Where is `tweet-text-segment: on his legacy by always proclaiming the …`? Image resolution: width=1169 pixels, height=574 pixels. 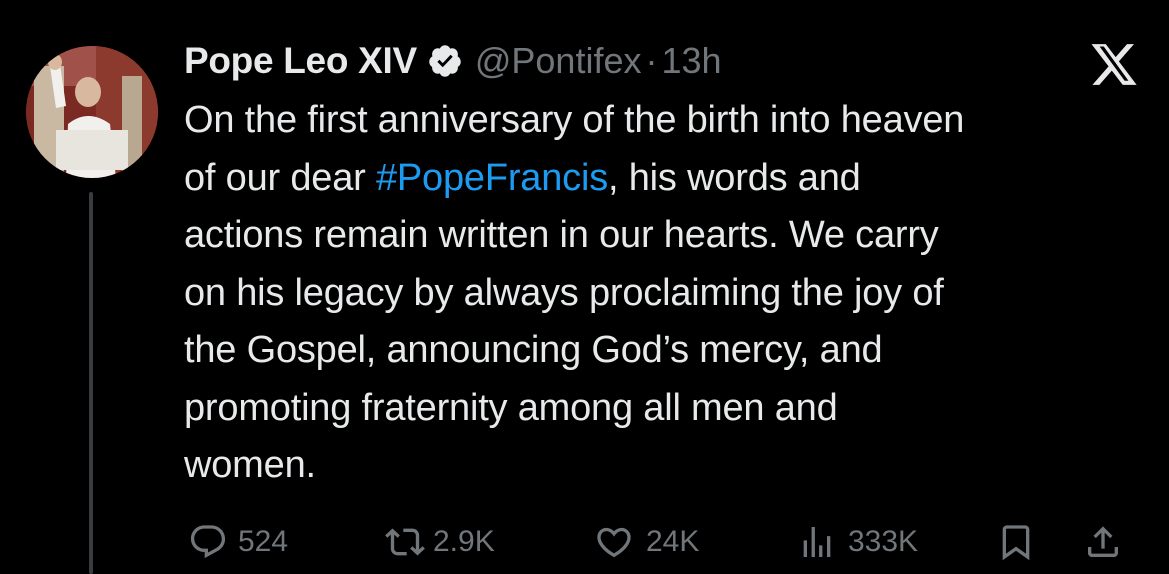
tweet-text-segment: on his legacy by always proclaiming the … is located at coordinates (564, 292).